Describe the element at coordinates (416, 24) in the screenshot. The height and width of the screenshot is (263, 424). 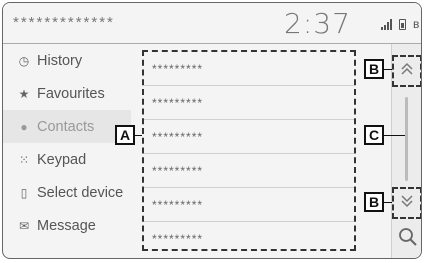
I see `bluetooth-icon: ʙ` at that location.